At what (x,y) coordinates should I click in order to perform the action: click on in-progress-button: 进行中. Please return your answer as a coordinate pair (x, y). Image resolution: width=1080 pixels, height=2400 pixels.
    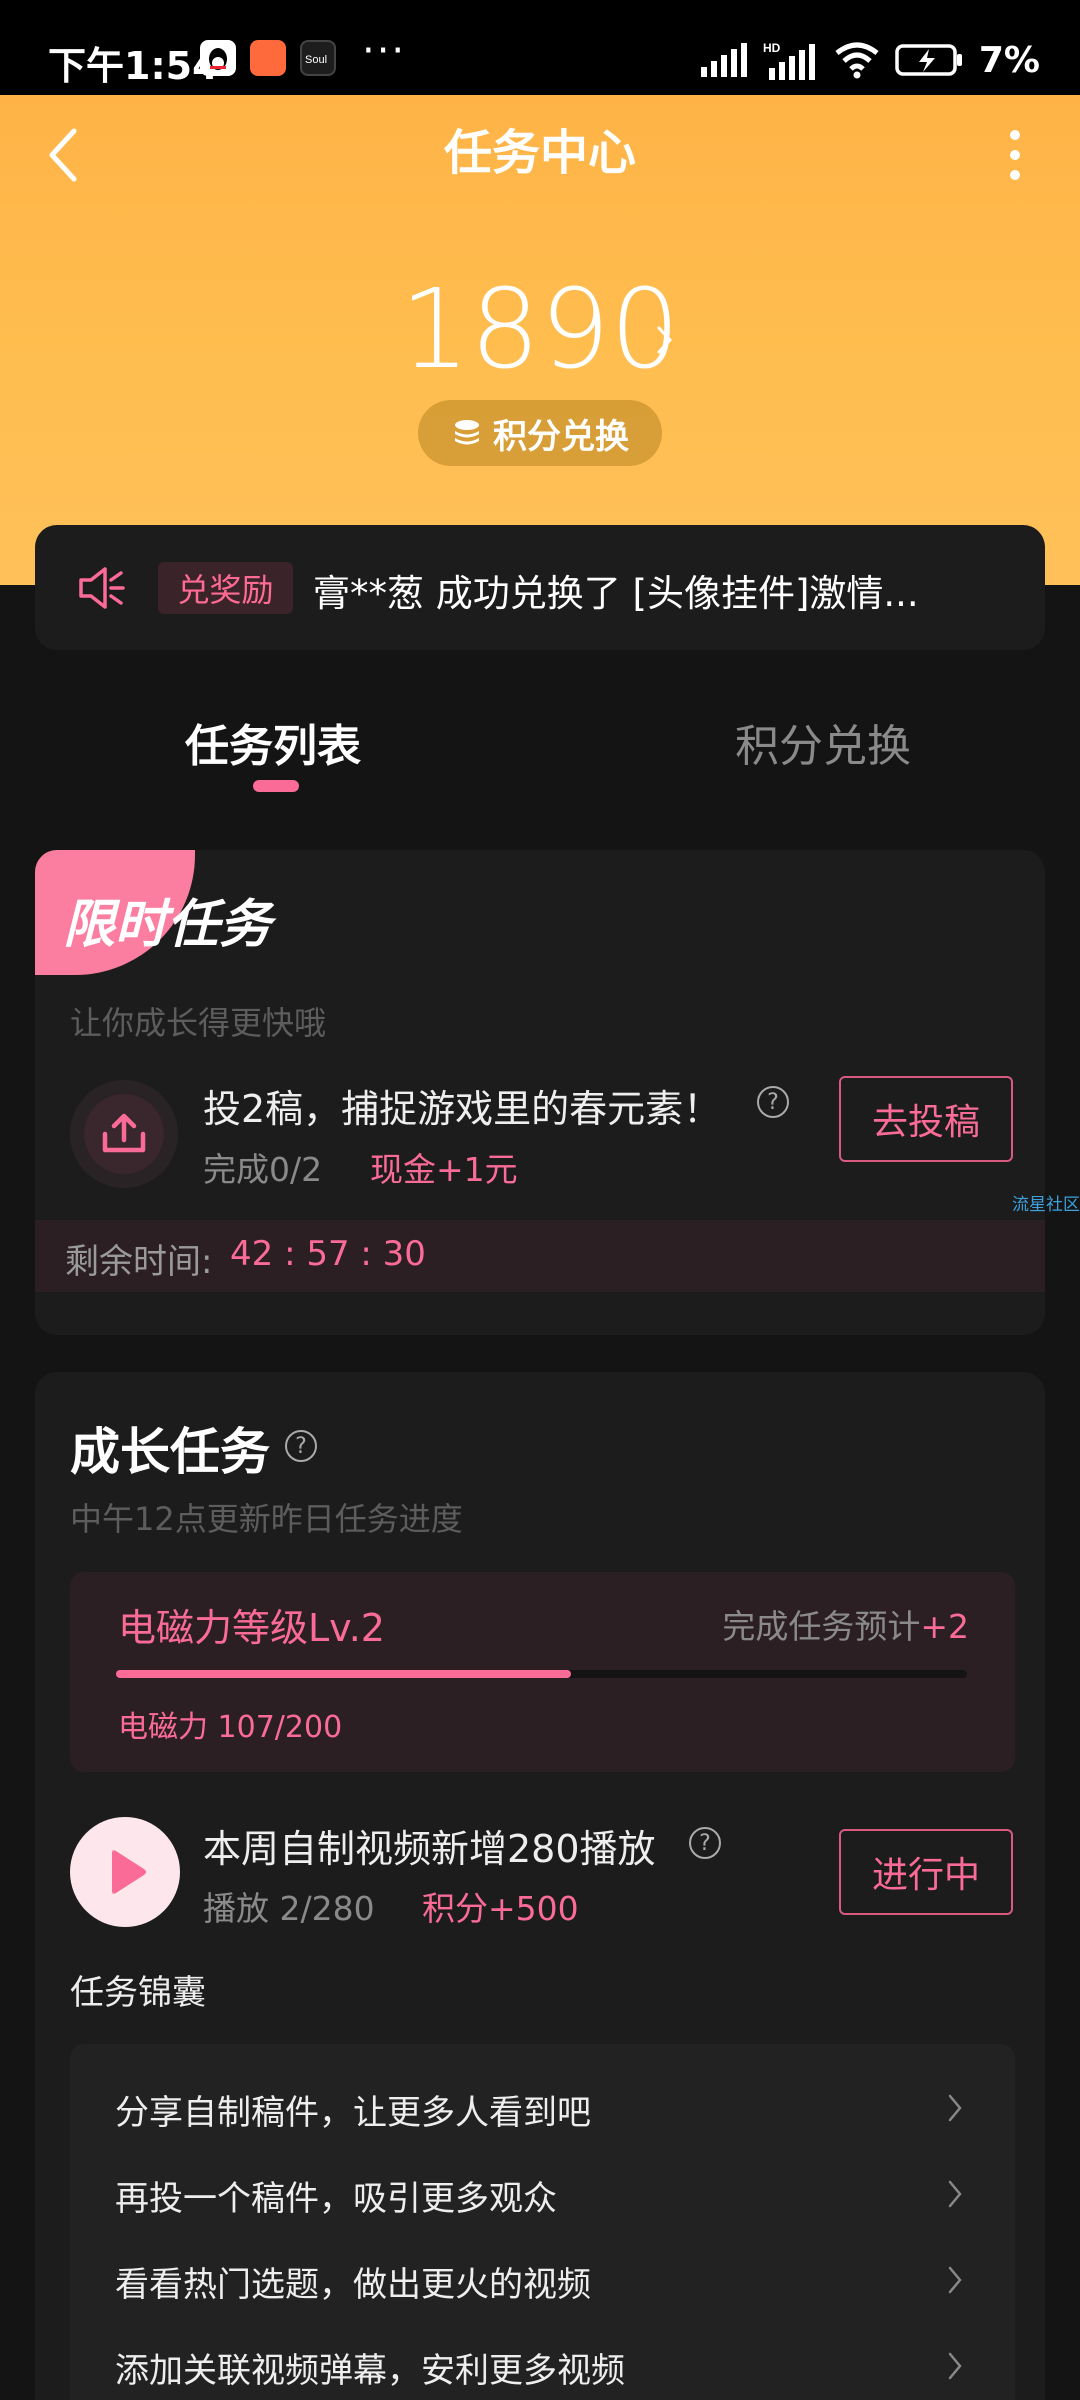
    Looking at the image, I should click on (926, 1872).